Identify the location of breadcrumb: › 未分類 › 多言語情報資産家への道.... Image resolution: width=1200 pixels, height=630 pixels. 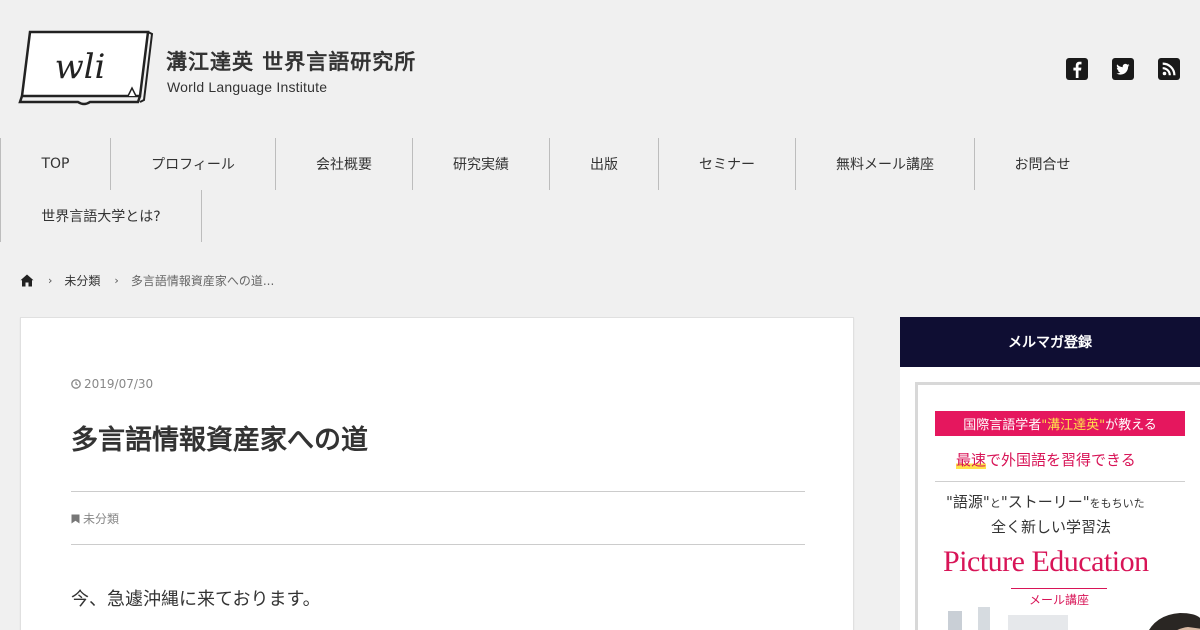
(147, 280).